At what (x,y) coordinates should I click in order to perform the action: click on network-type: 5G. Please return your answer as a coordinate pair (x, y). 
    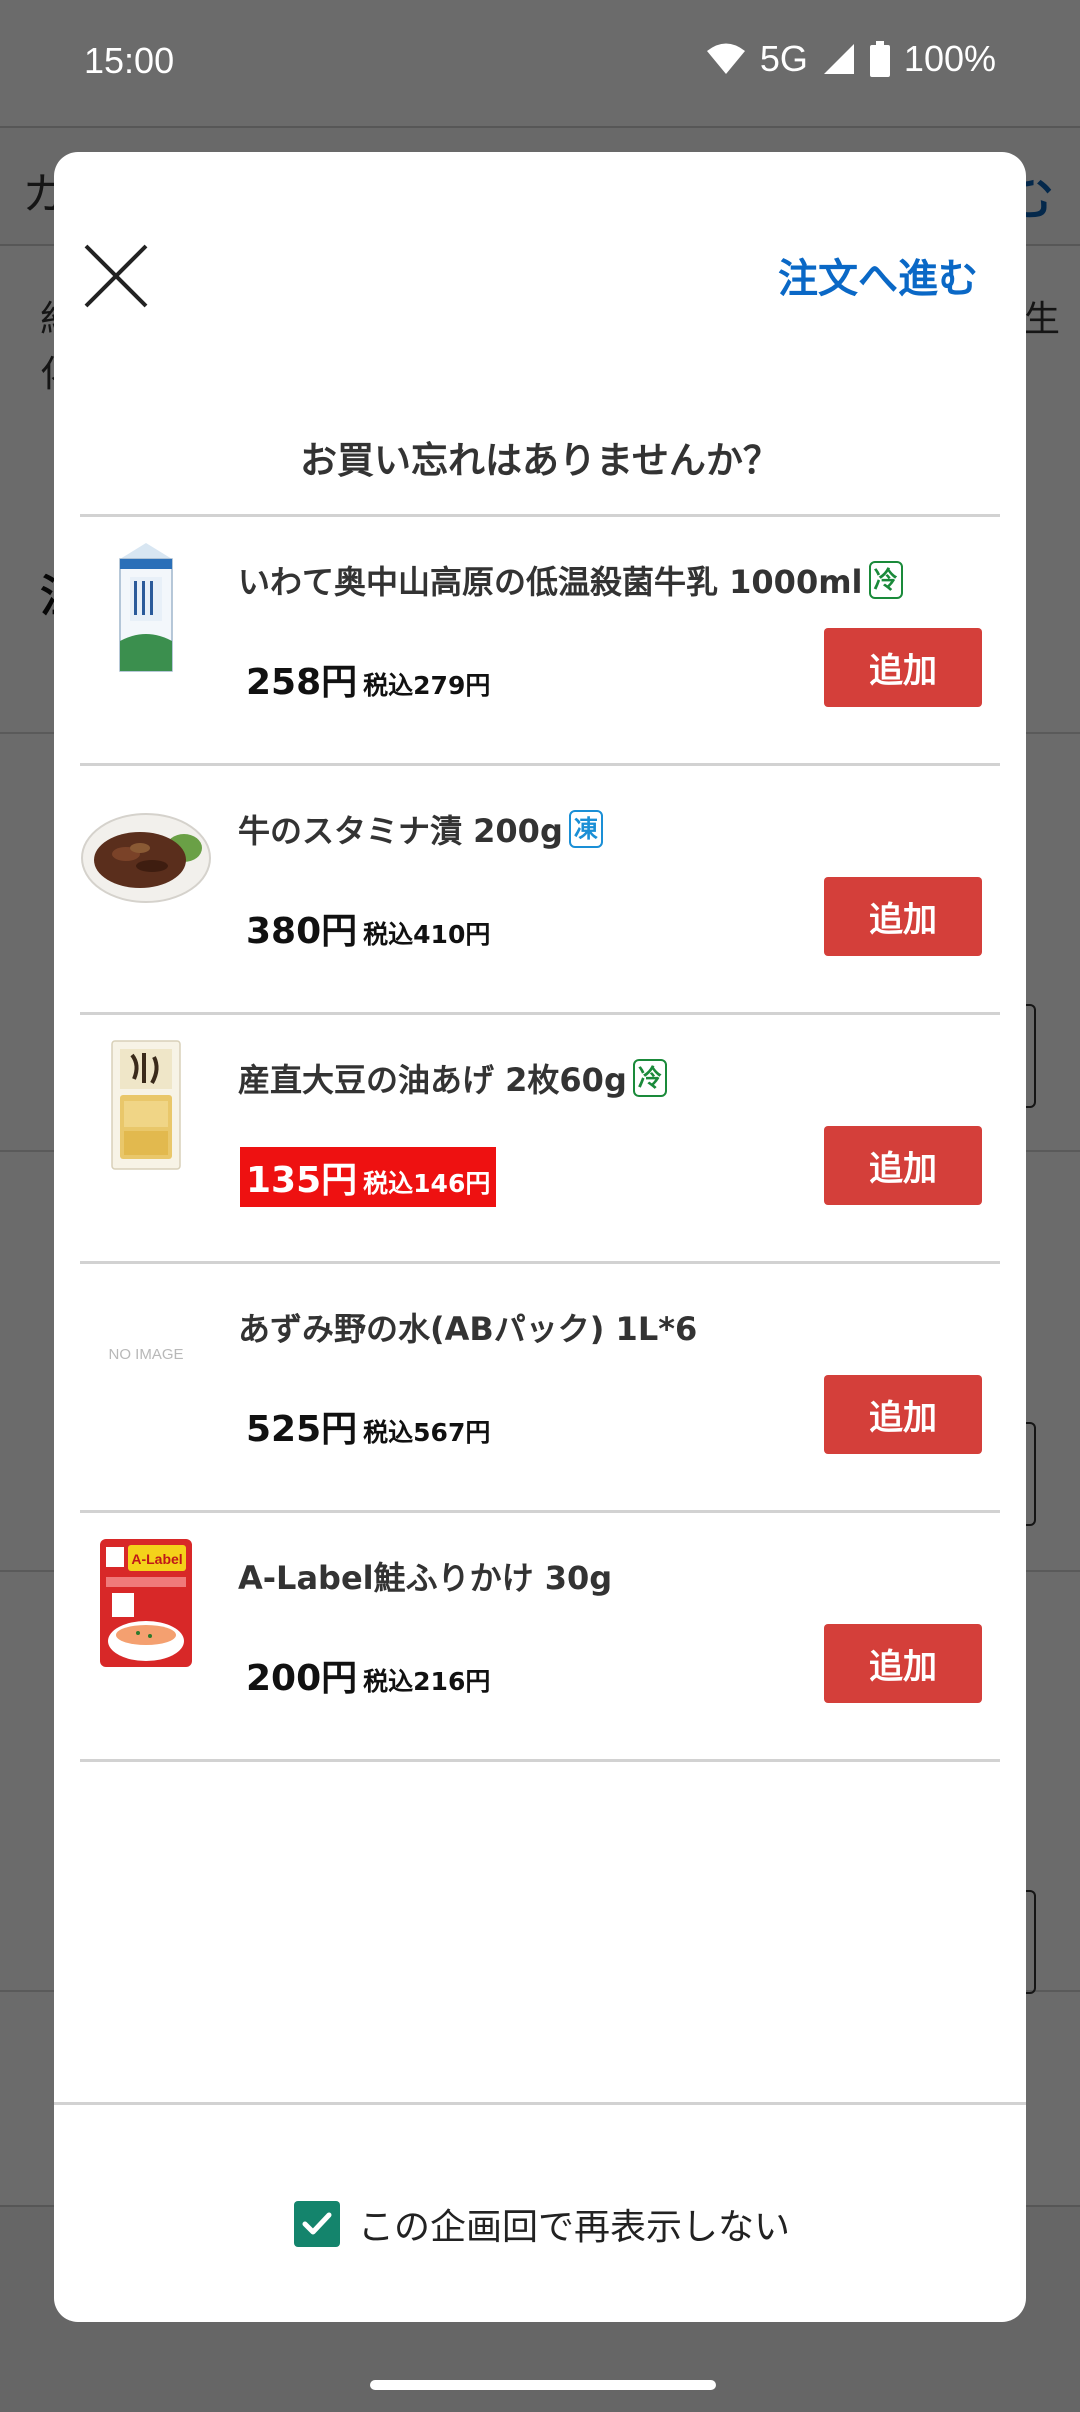
    Looking at the image, I should click on (783, 58).